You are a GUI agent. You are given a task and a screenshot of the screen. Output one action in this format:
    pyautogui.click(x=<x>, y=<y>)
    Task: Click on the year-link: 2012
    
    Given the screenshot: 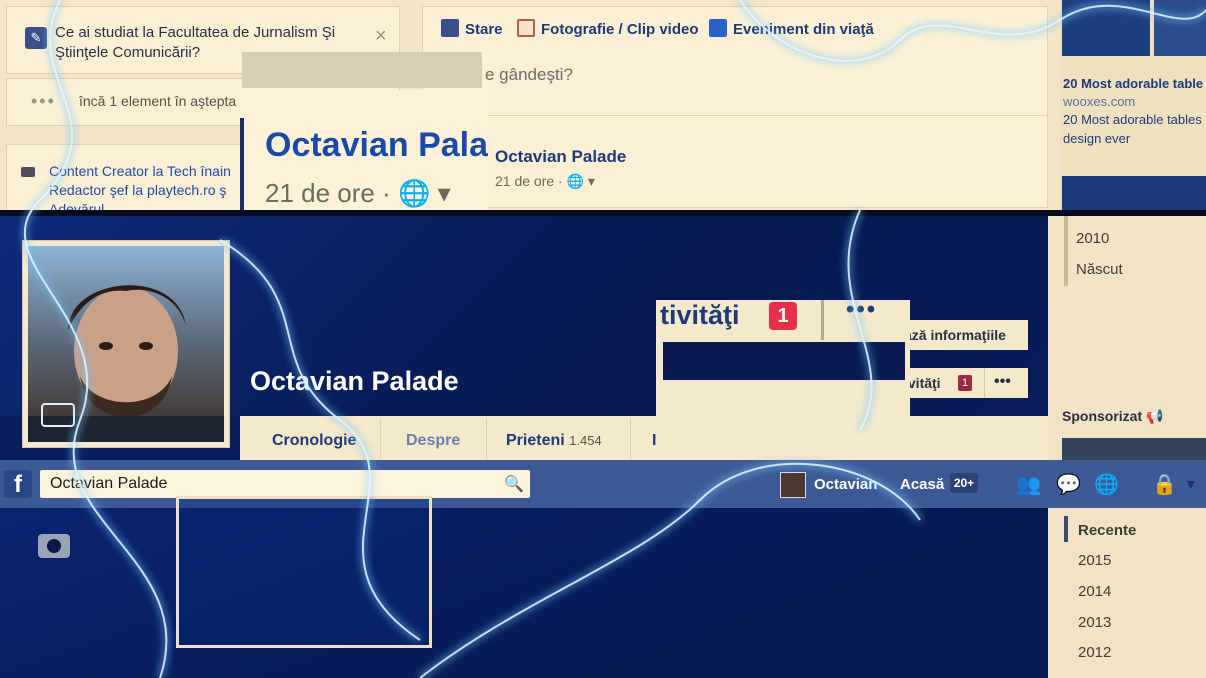 What is the action you would take?
    pyautogui.click(x=1094, y=652)
    